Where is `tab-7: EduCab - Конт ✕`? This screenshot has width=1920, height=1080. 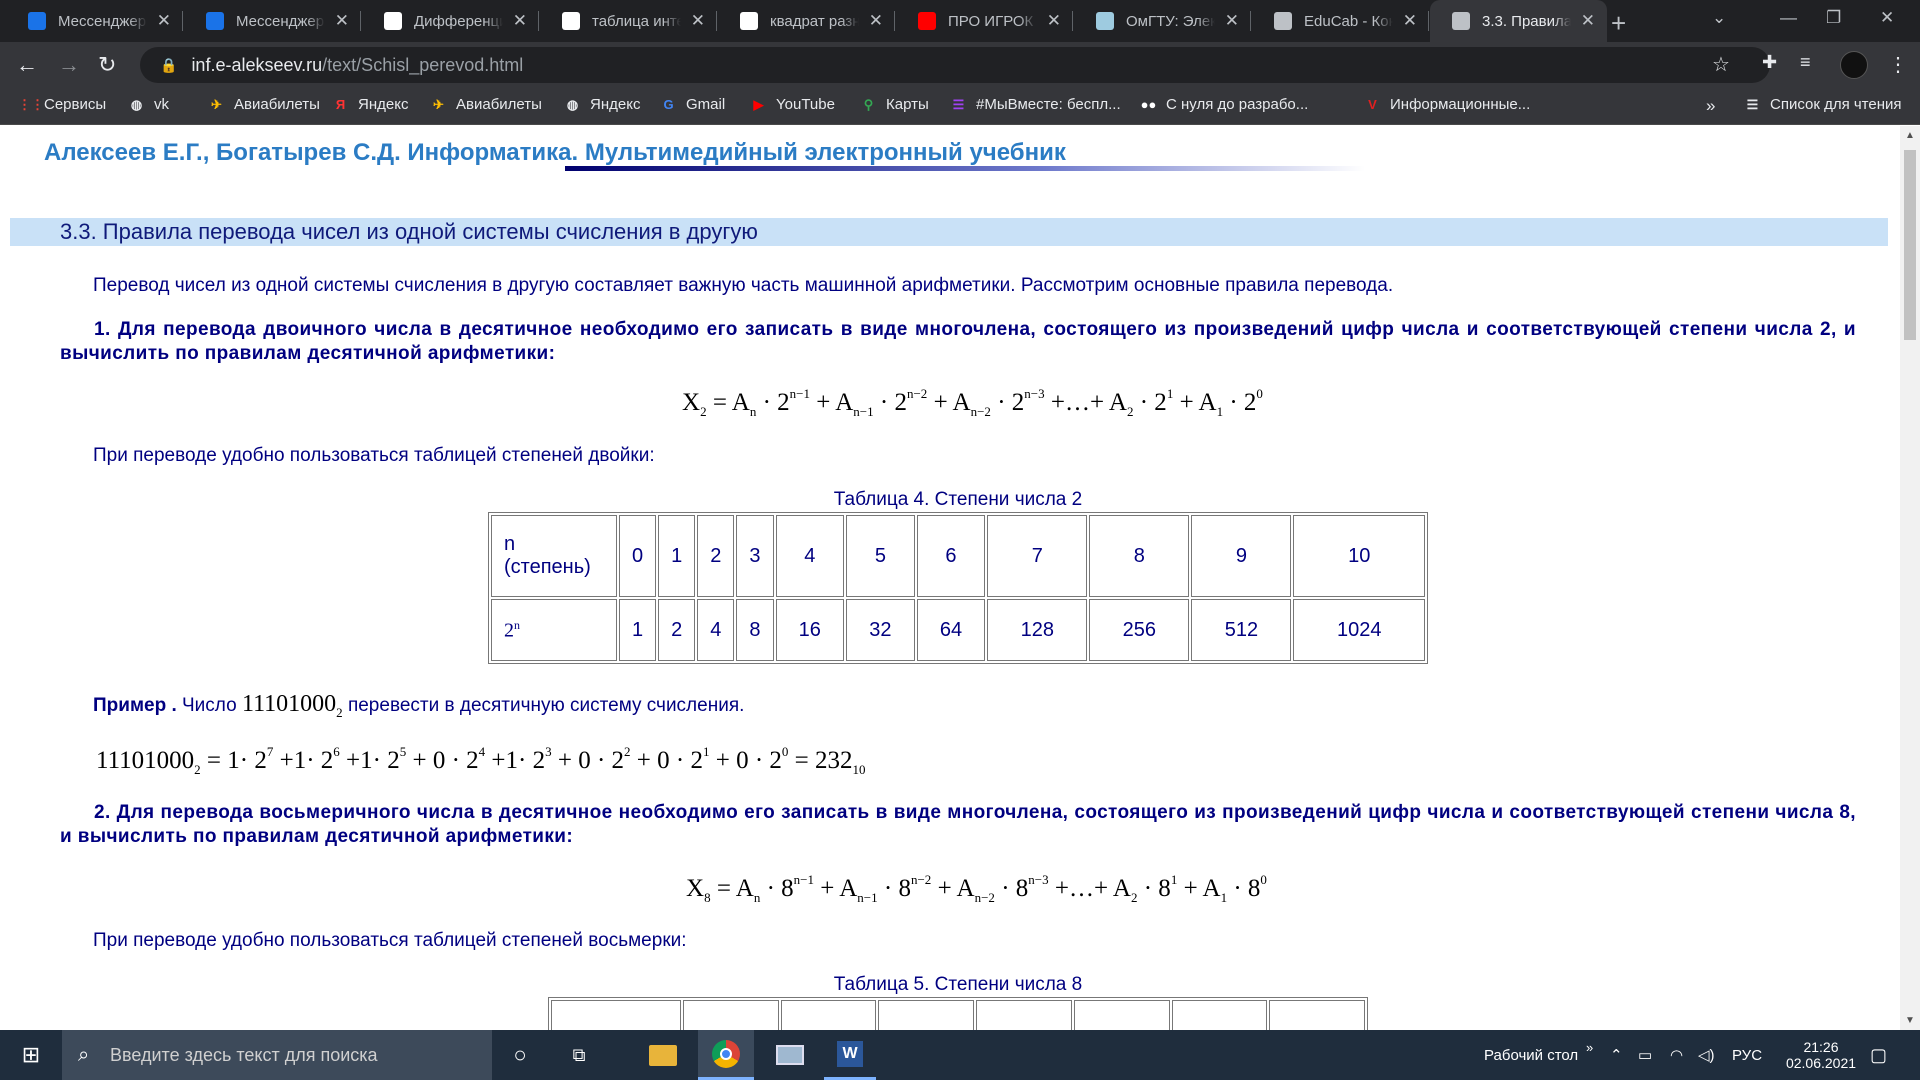 tab-7: EduCab - Конт ✕ is located at coordinates (1340, 21).